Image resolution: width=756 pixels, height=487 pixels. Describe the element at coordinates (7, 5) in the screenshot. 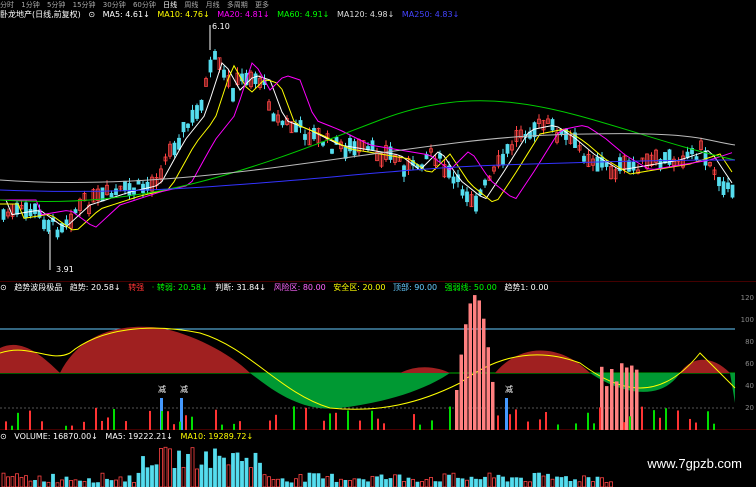

I see `period-tab-fenshi: 分时` at that location.